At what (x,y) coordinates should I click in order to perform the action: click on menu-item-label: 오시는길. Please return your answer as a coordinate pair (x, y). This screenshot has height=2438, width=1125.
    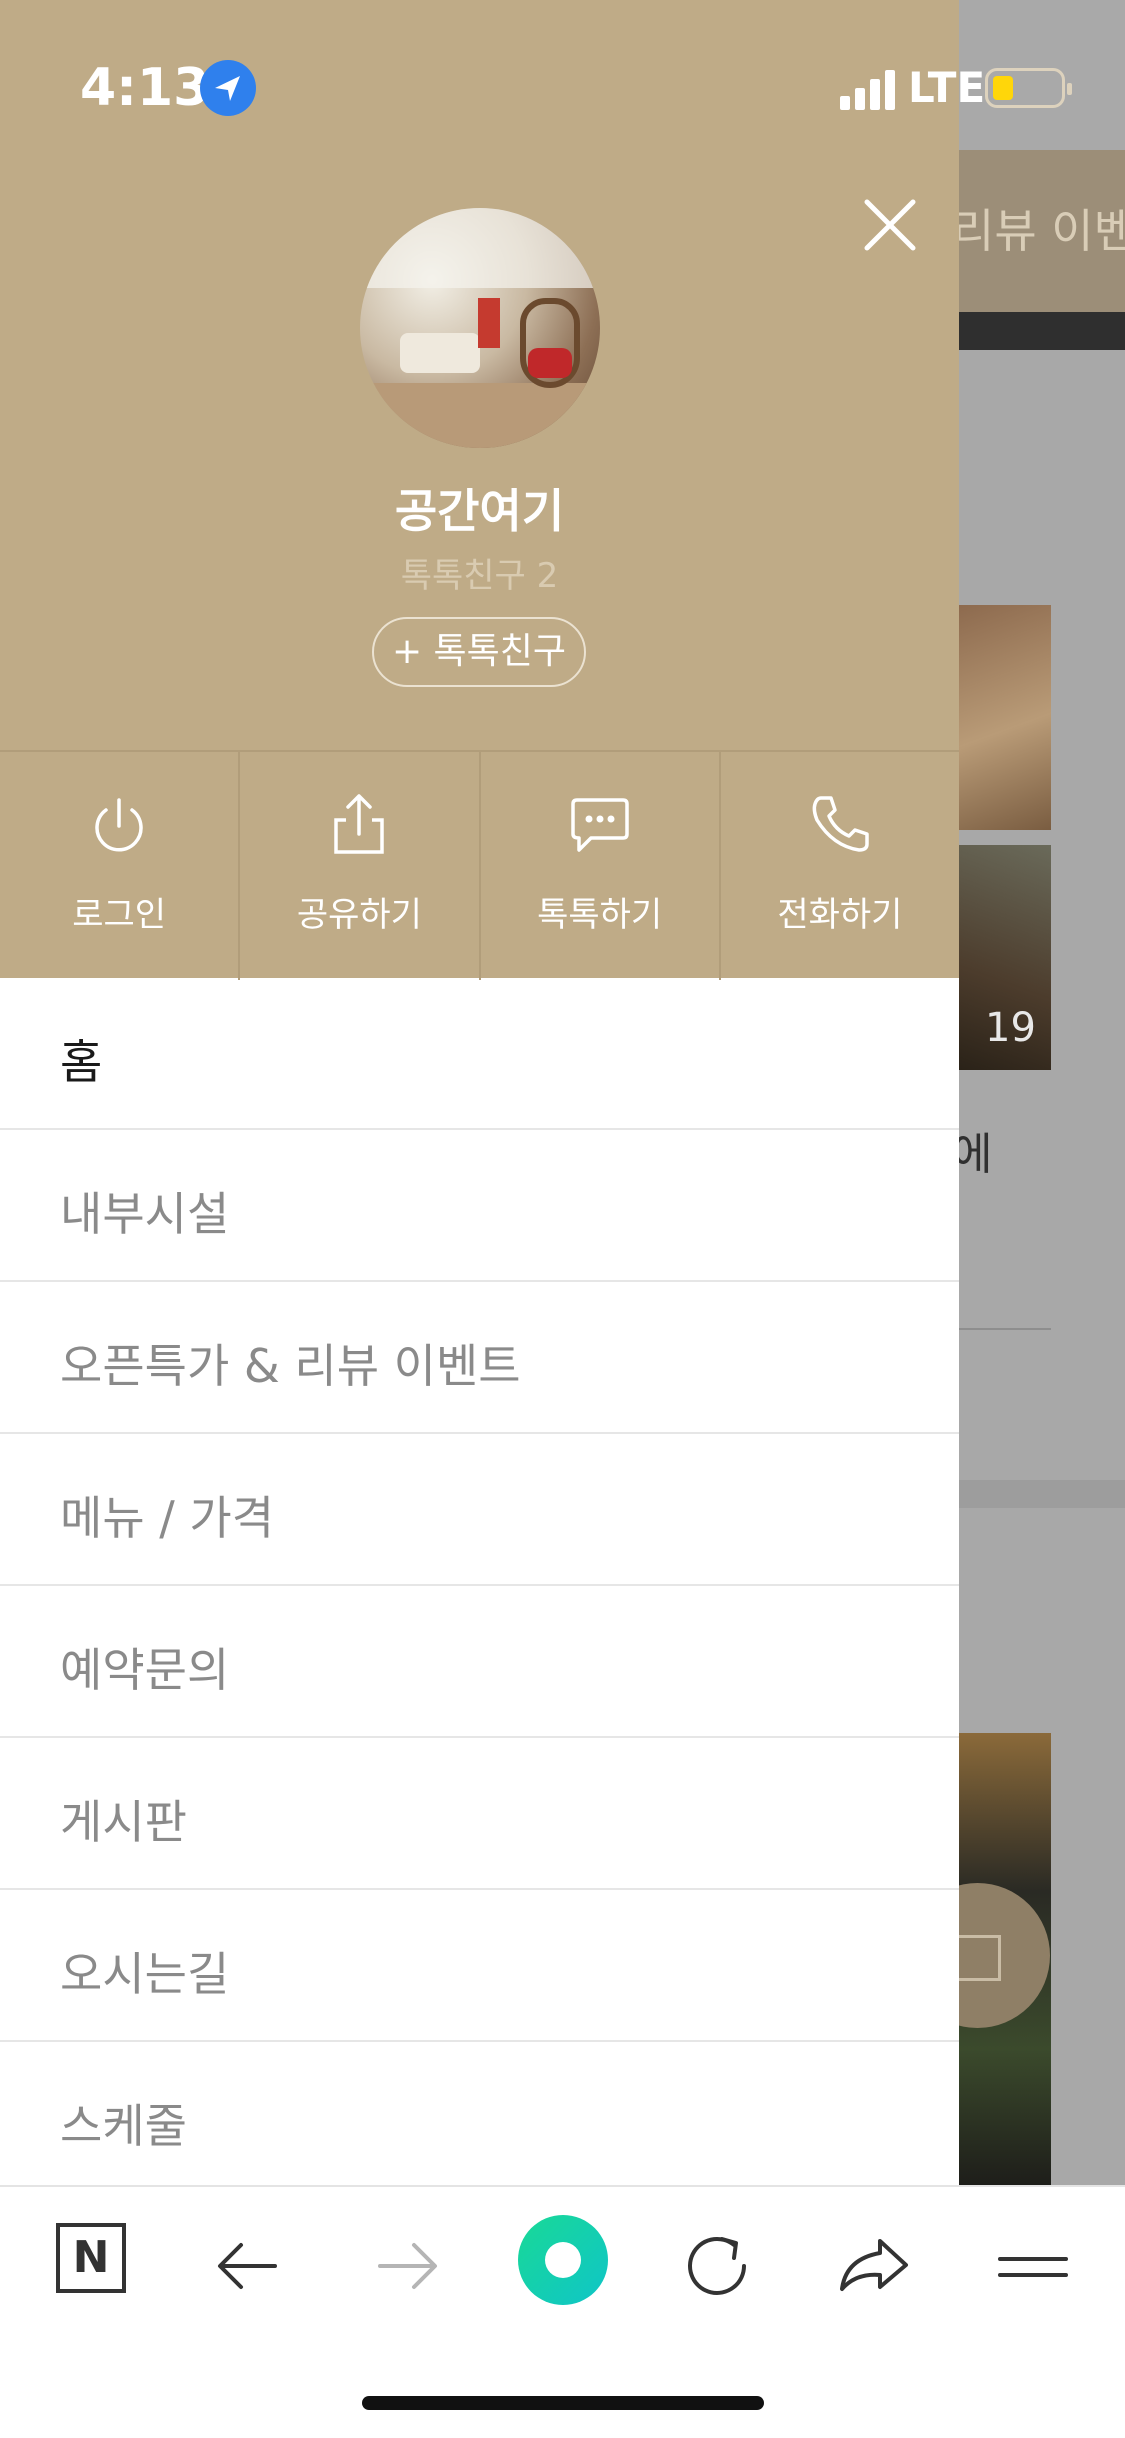
    Looking at the image, I should click on (145, 1974).